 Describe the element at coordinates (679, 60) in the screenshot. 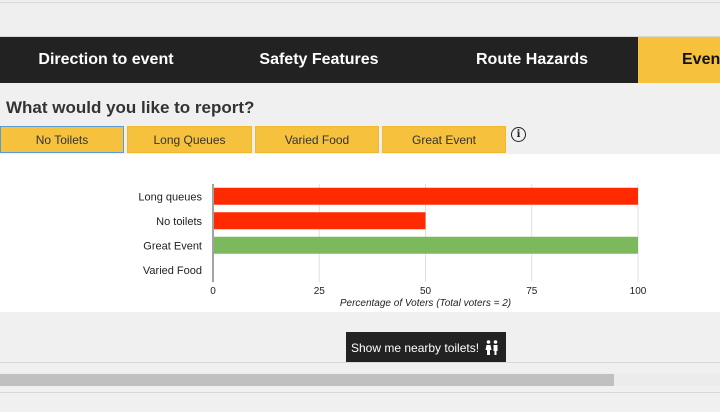

I see `tab-event-active: Even` at that location.